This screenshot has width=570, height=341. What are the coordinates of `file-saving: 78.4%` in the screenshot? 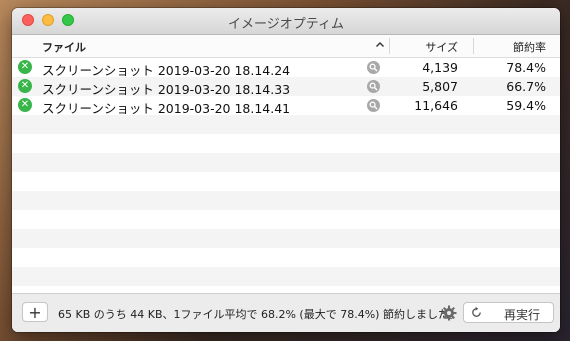 It's located at (526, 67).